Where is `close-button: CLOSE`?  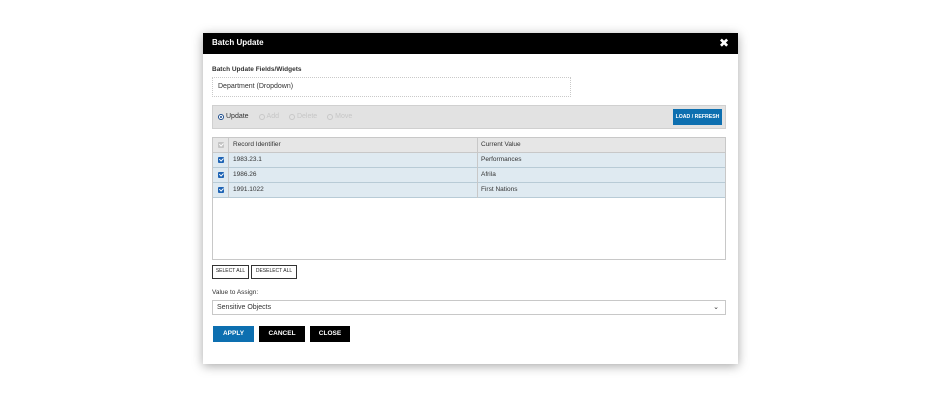 close-button: CLOSE is located at coordinates (330, 334).